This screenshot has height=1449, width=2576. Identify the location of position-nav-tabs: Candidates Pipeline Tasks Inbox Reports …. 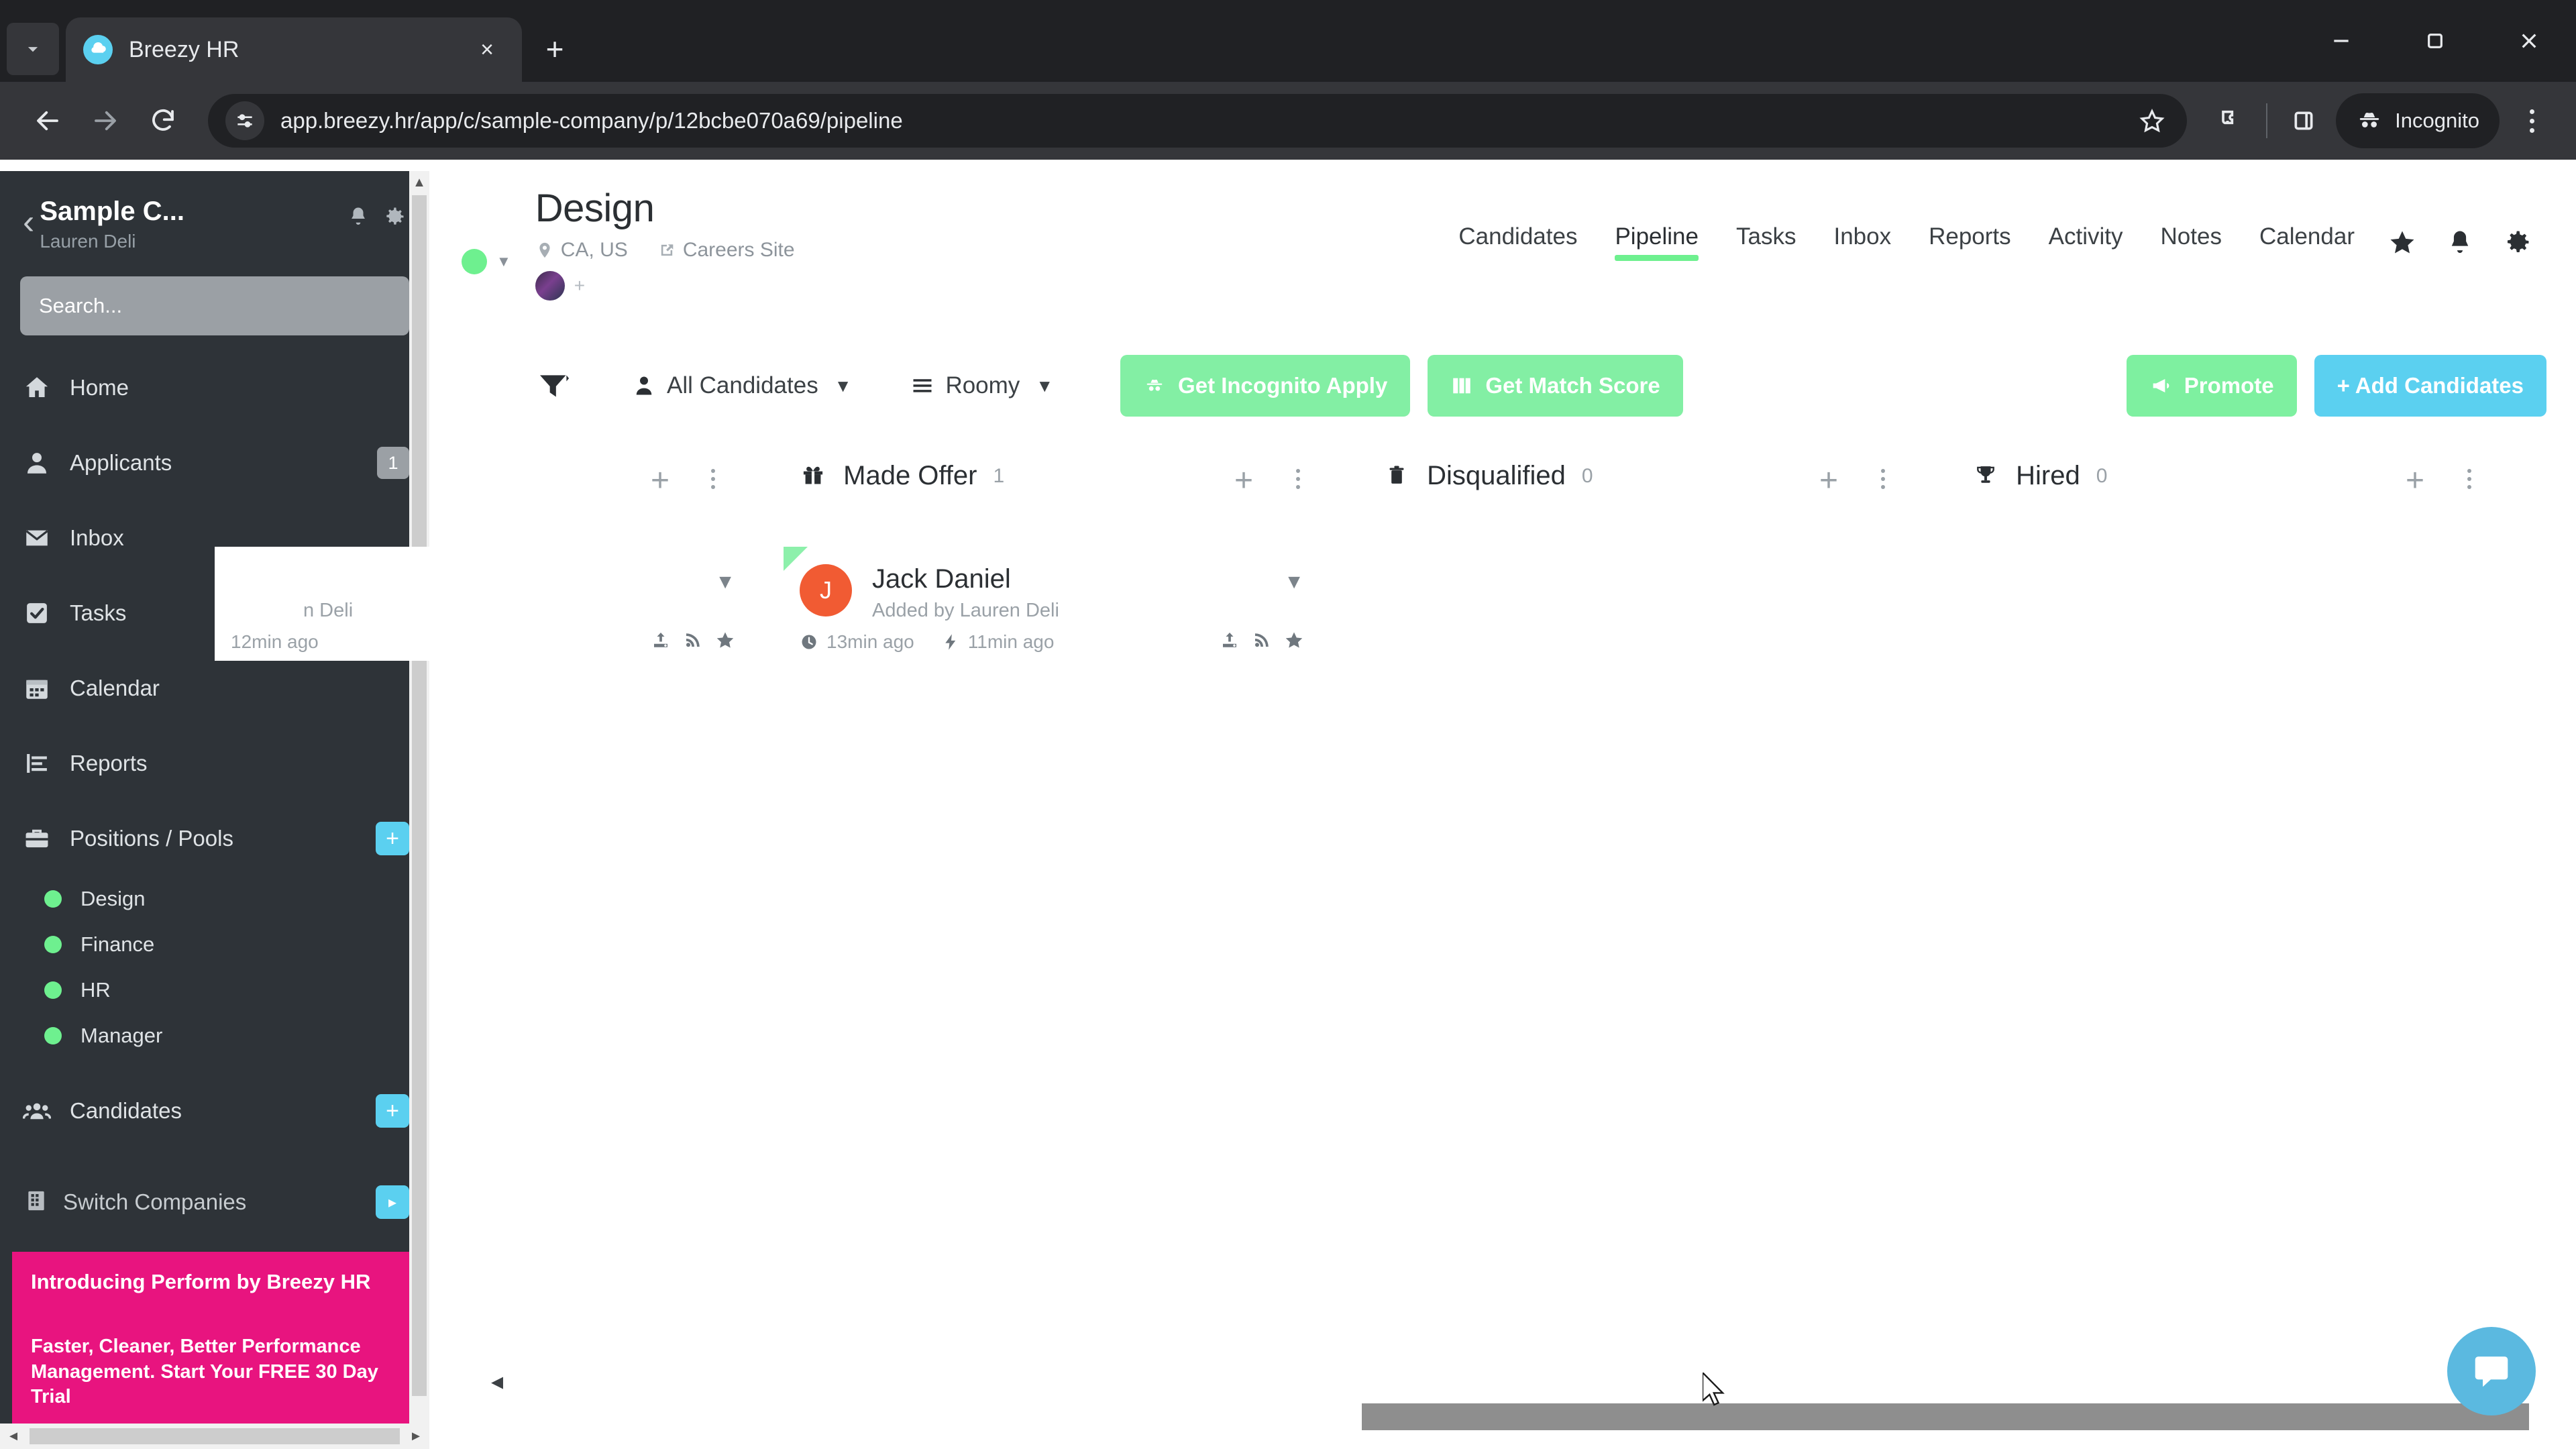
(1993, 242).